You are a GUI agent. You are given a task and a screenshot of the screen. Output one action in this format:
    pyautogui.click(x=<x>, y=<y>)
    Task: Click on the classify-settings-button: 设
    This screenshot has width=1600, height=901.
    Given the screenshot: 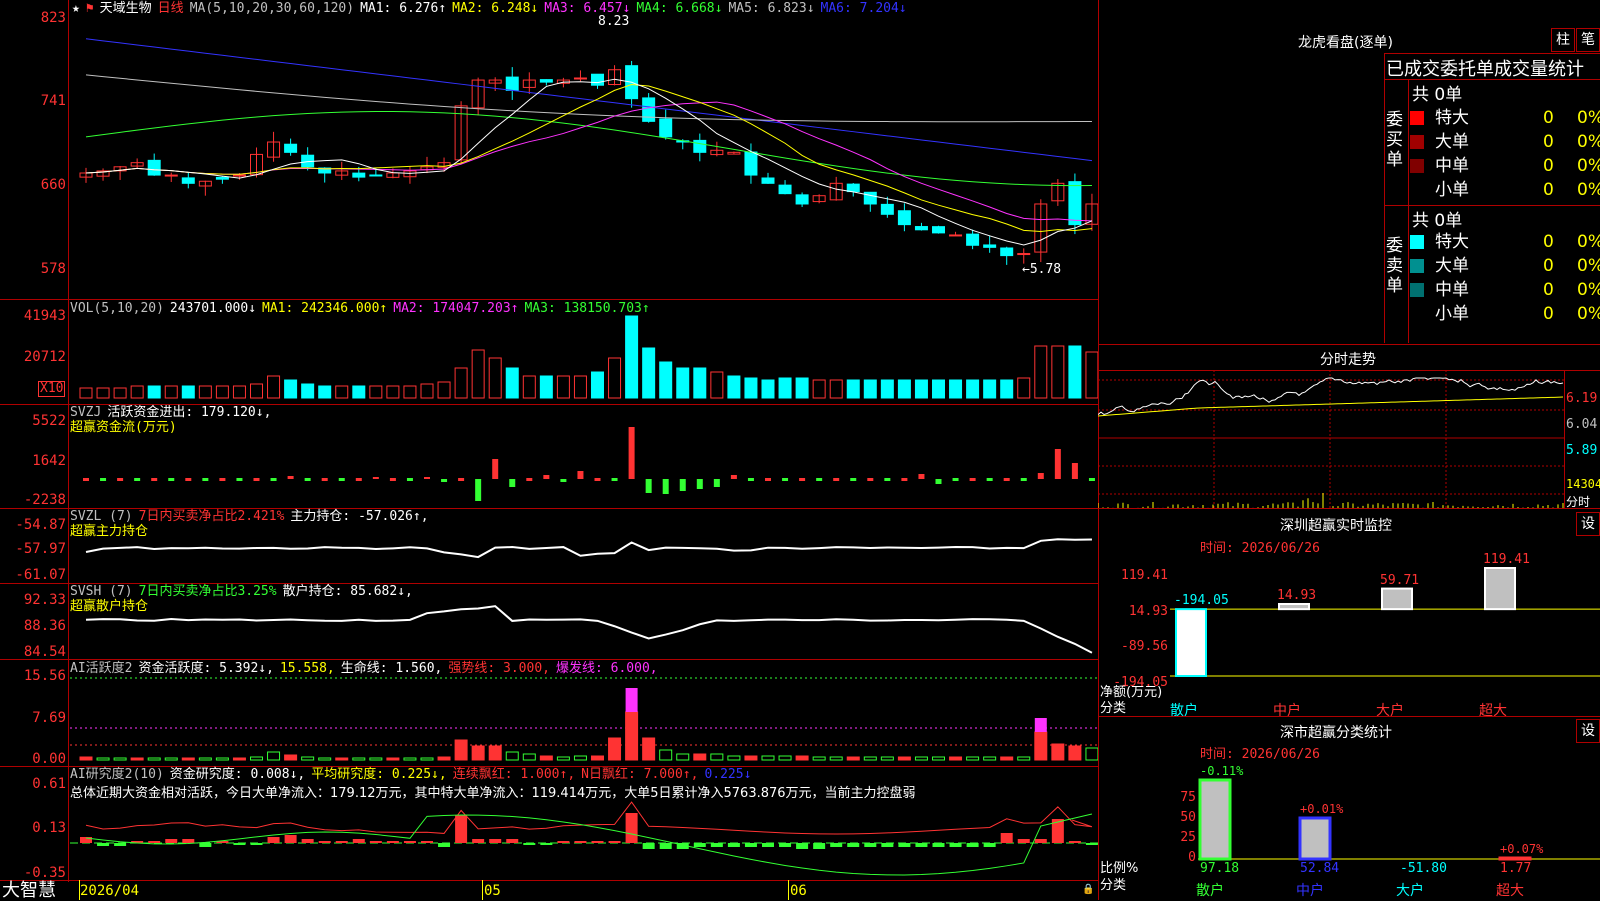 What is the action you would take?
    pyautogui.click(x=1588, y=731)
    